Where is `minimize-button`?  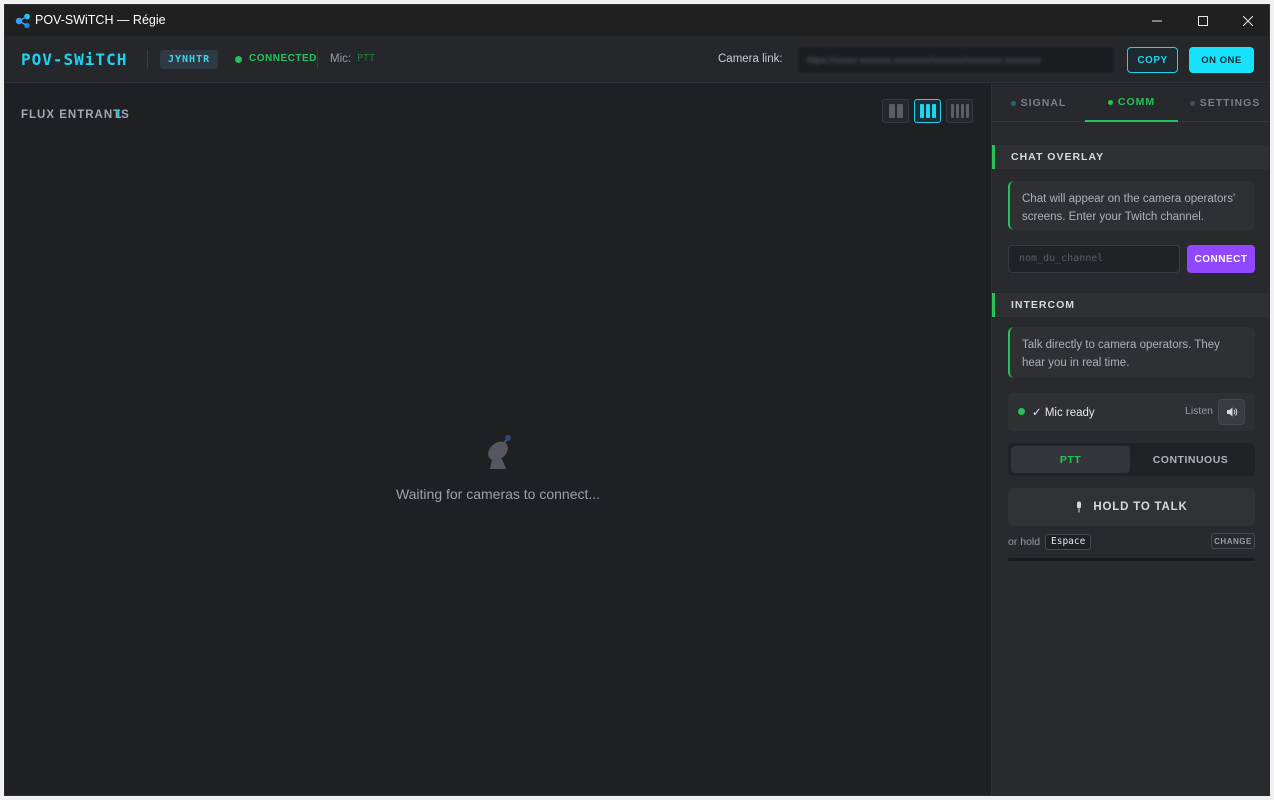 minimize-button is located at coordinates (1157, 20).